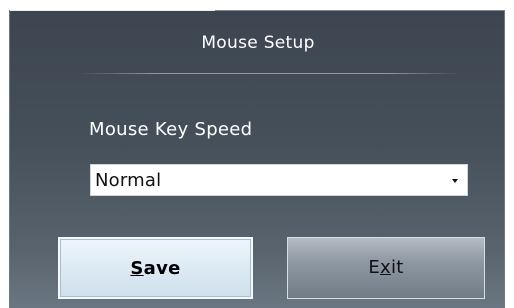  Describe the element at coordinates (258, 43) in the screenshot. I see `dialog-title: Mouse Setup` at that location.